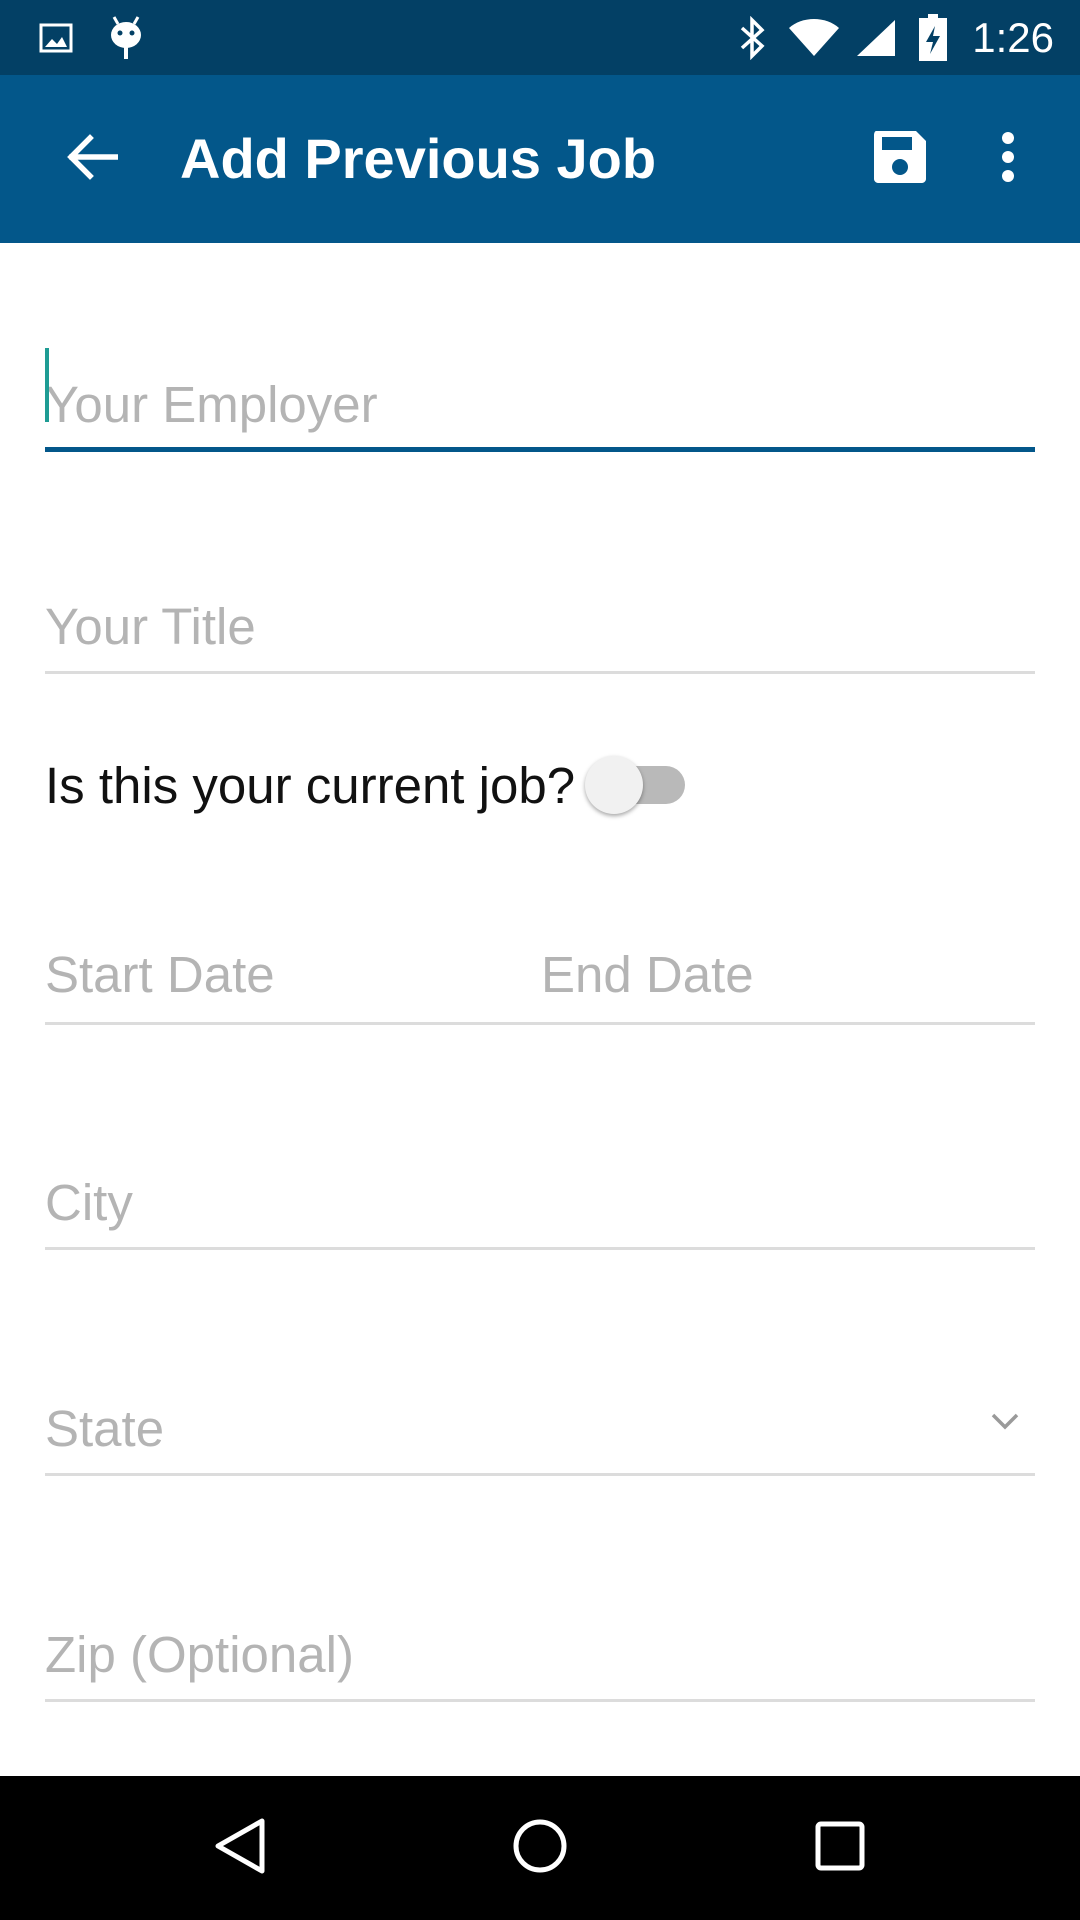 The height and width of the screenshot is (1920, 1080). I want to click on app-bar: Add Previous Job, so click(540, 159).